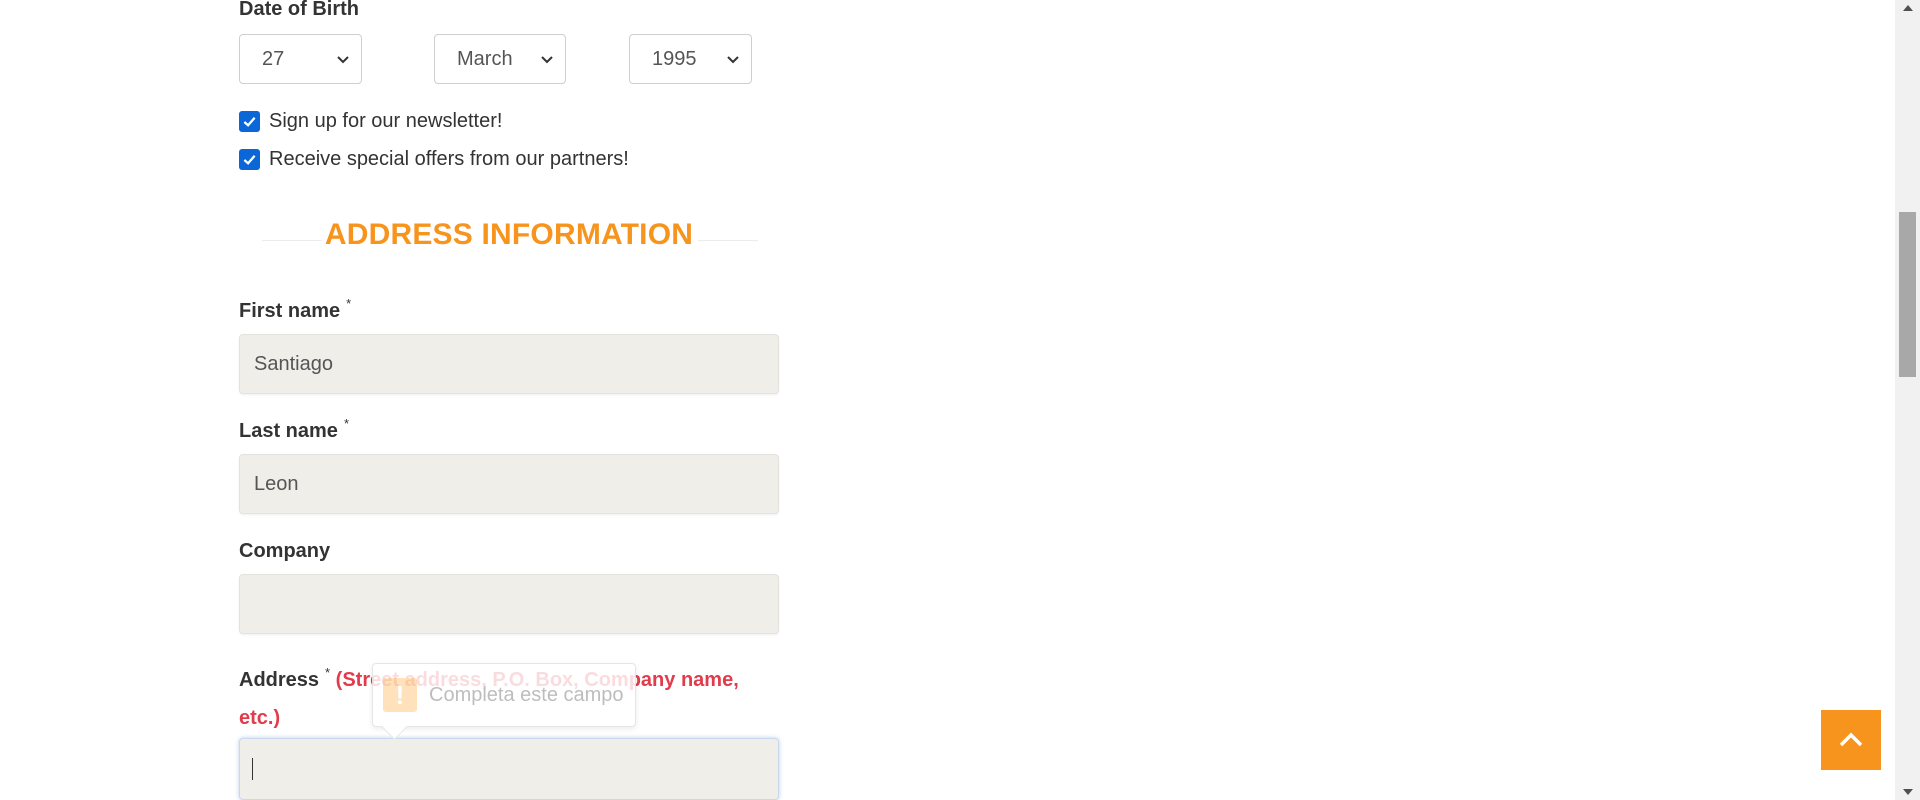  What do you see at coordinates (279, 680) in the screenshot?
I see `address-label-text: Address` at bounding box center [279, 680].